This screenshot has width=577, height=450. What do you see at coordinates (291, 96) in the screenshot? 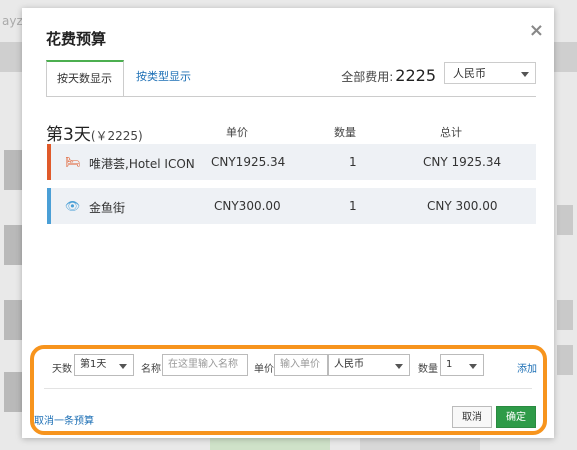
I see `tab-divider` at bounding box center [291, 96].